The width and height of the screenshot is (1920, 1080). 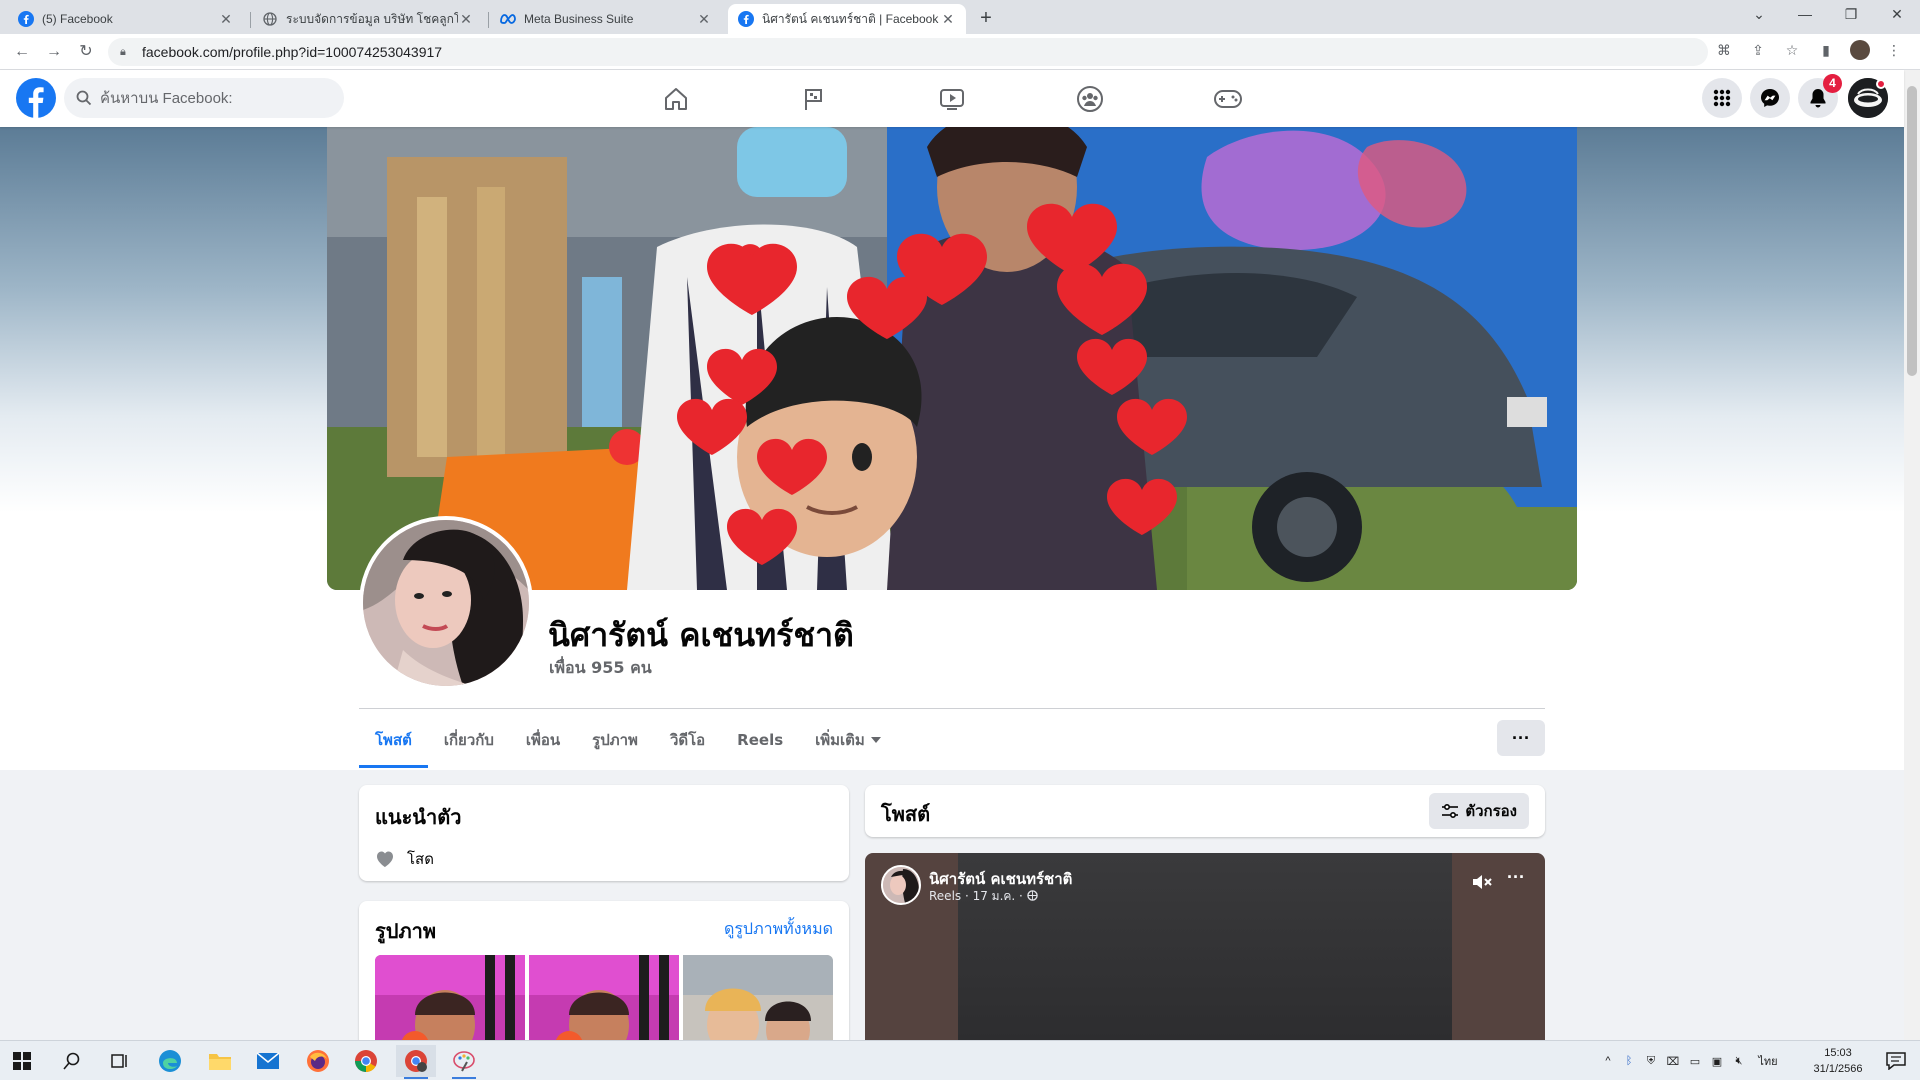 What do you see at coordinates (1032, 895) in the screenshot?
I see `public-globe-icon` at bounding box center [1032, 895].